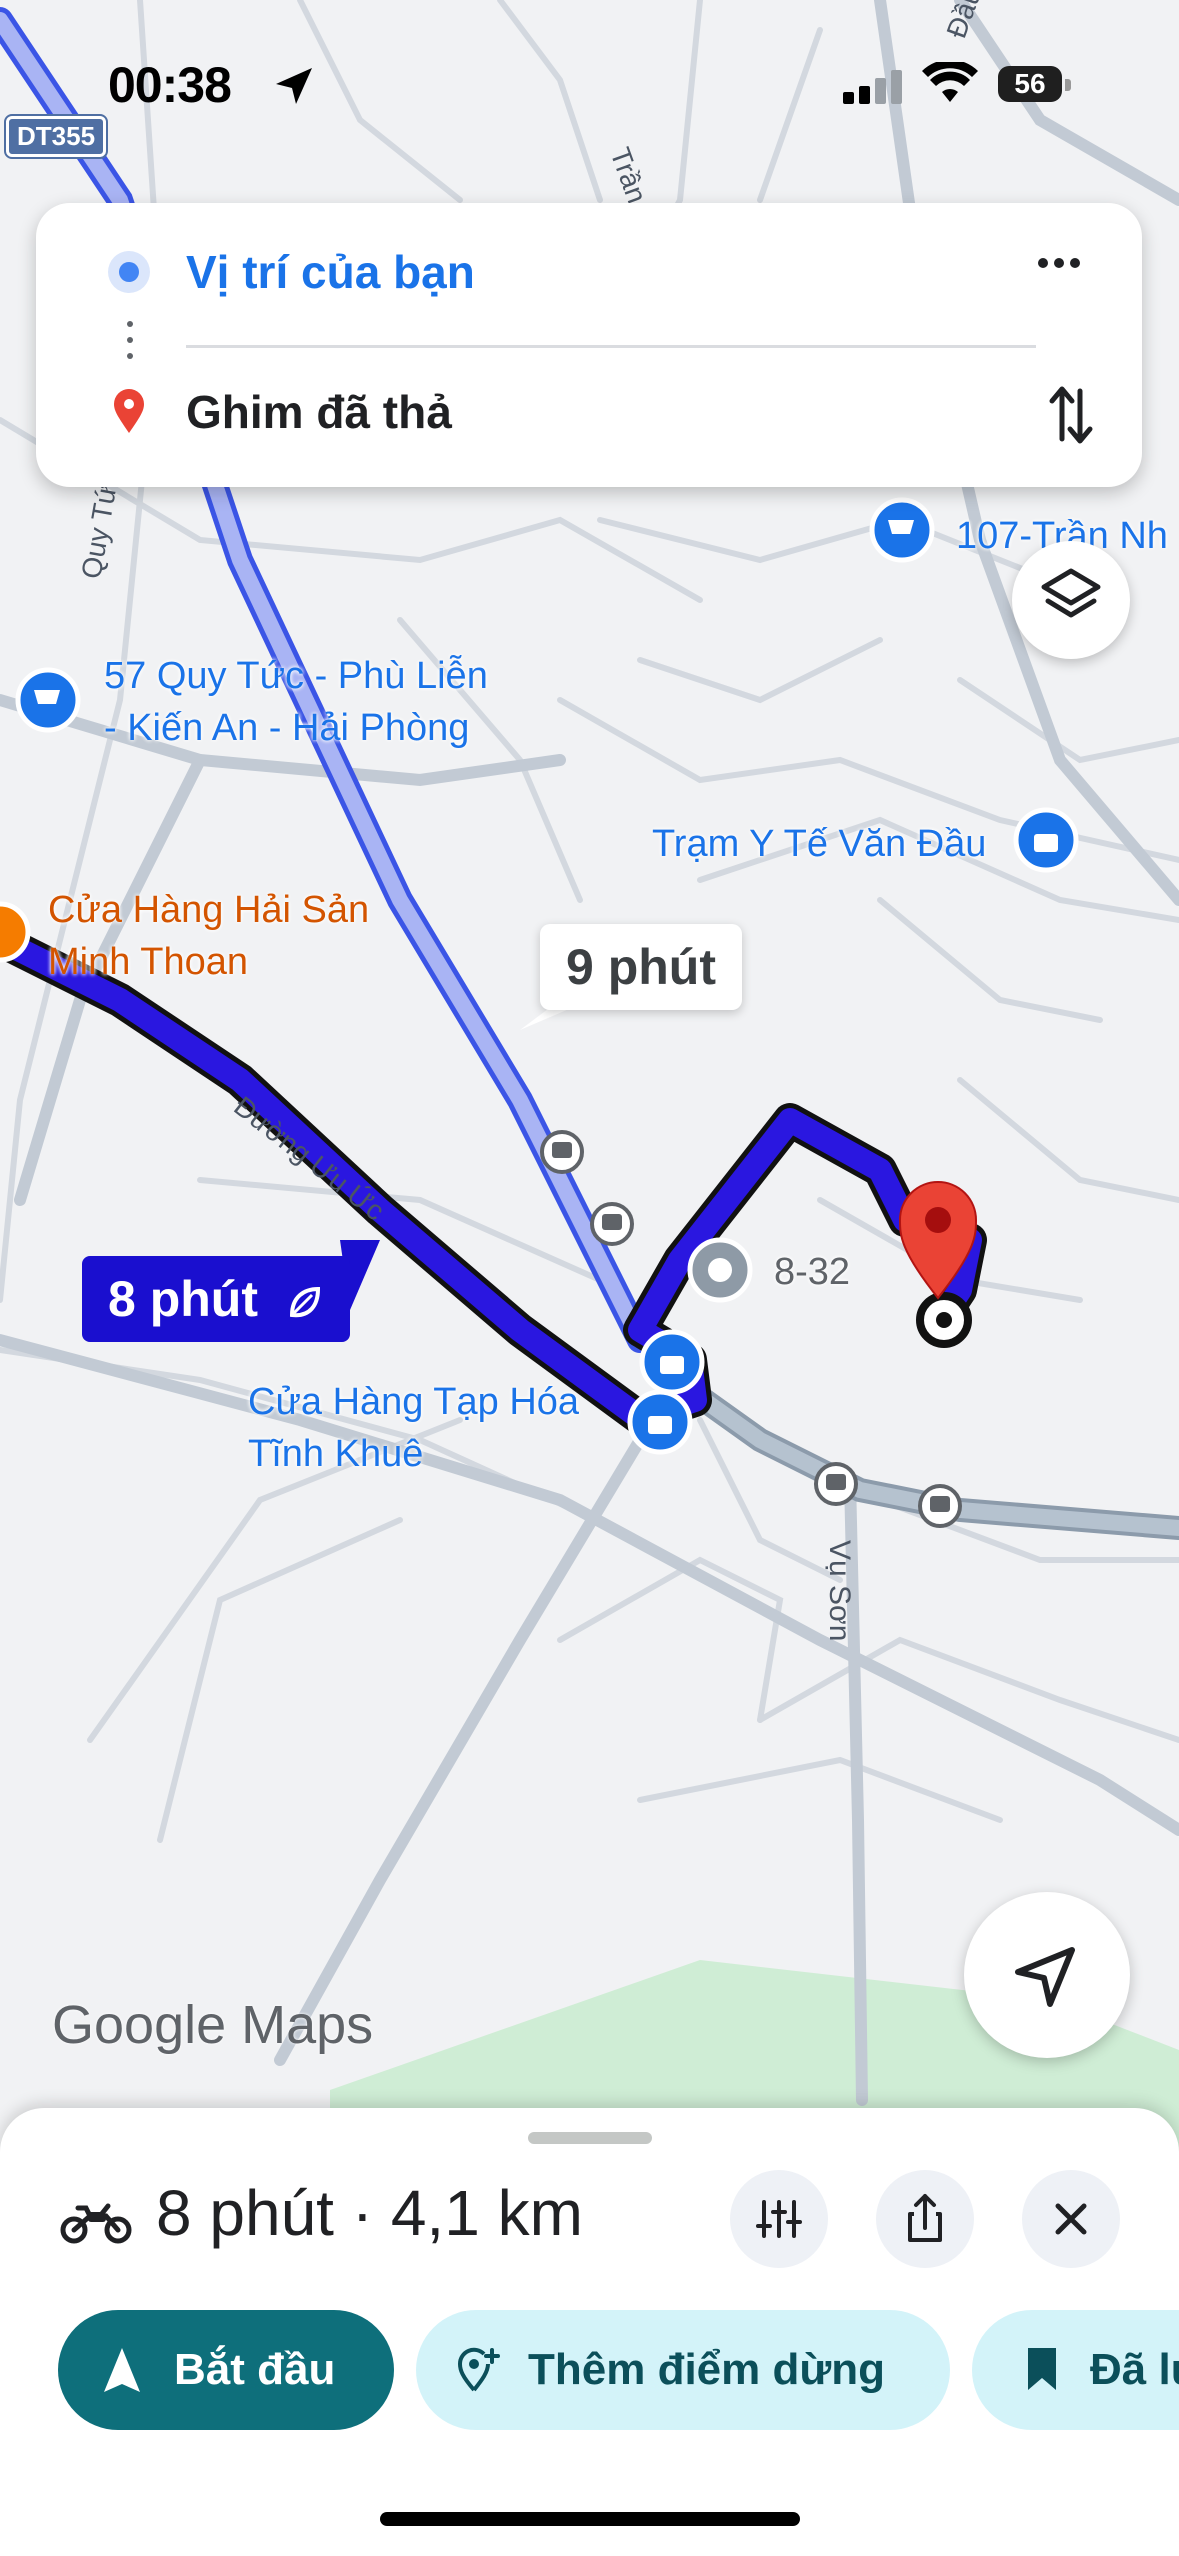  Describe the element at coordinates (1042, 2369) in the screenshot. I see `bookmark-icon` at that location.